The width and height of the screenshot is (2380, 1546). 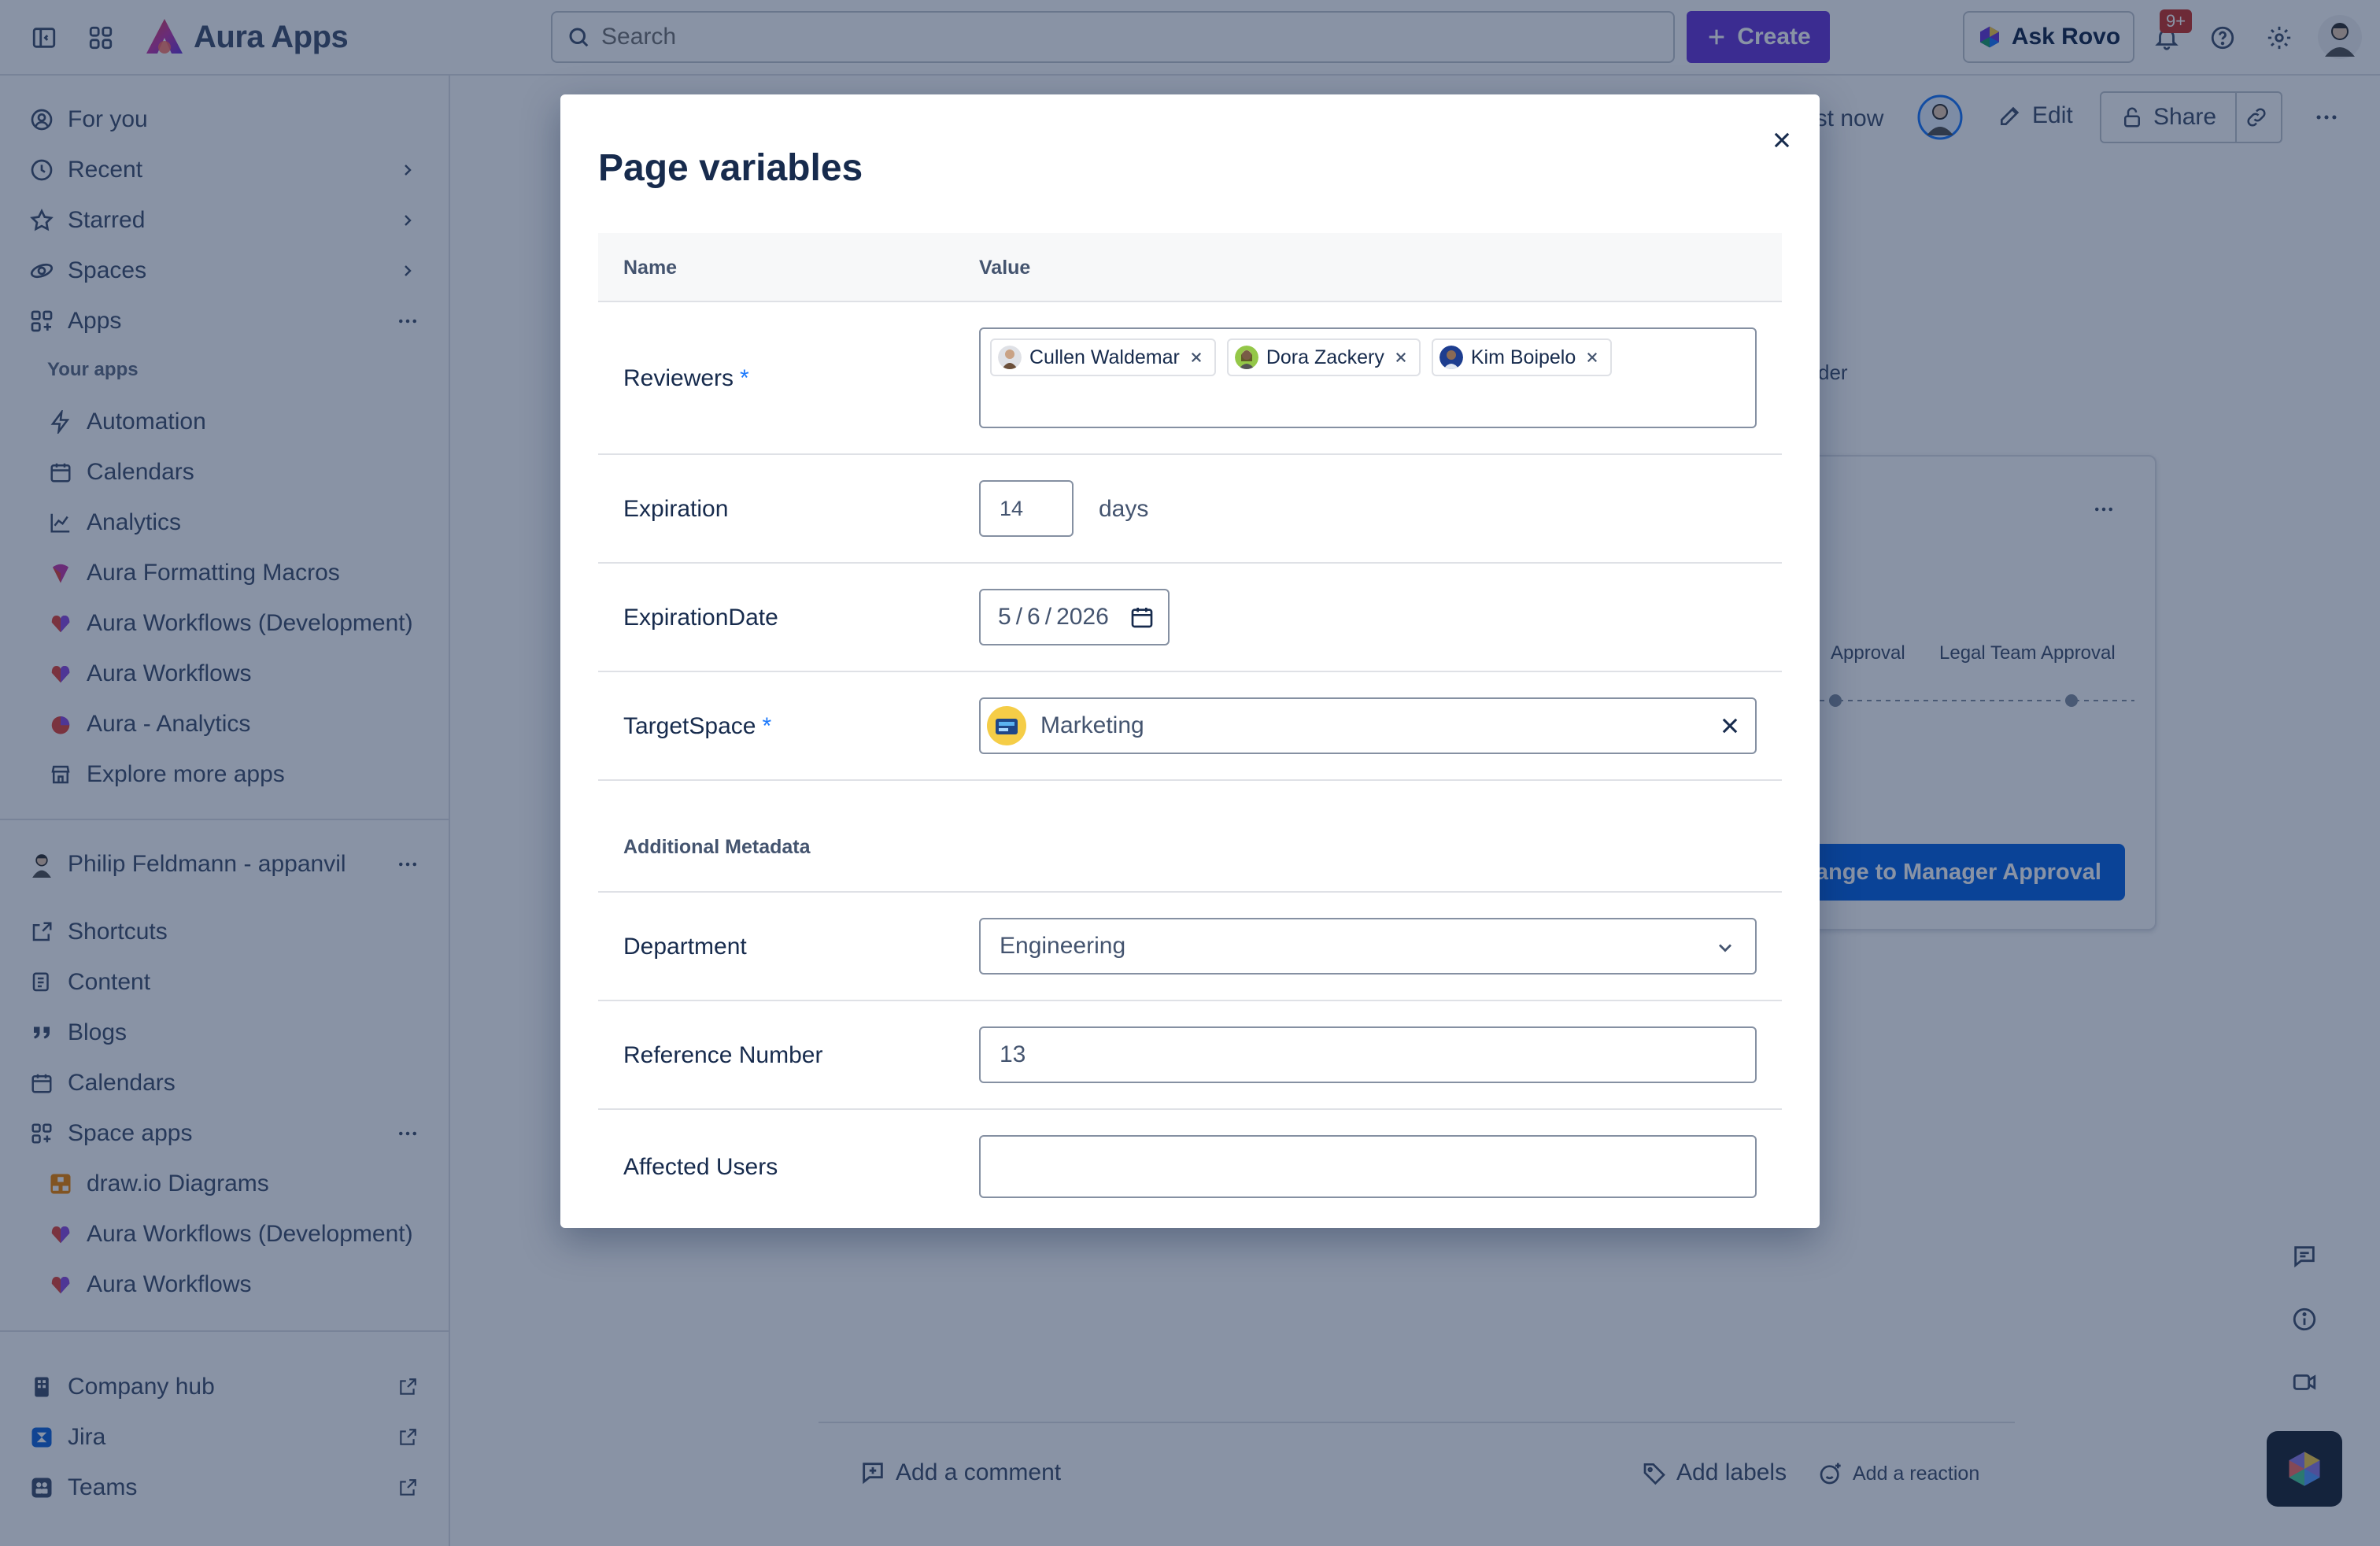 What do you see at coordinates (717, 847) in the screenshot?
I see `additional-metadata-heading: Additional Metadata` at bounding box center [717, 847].